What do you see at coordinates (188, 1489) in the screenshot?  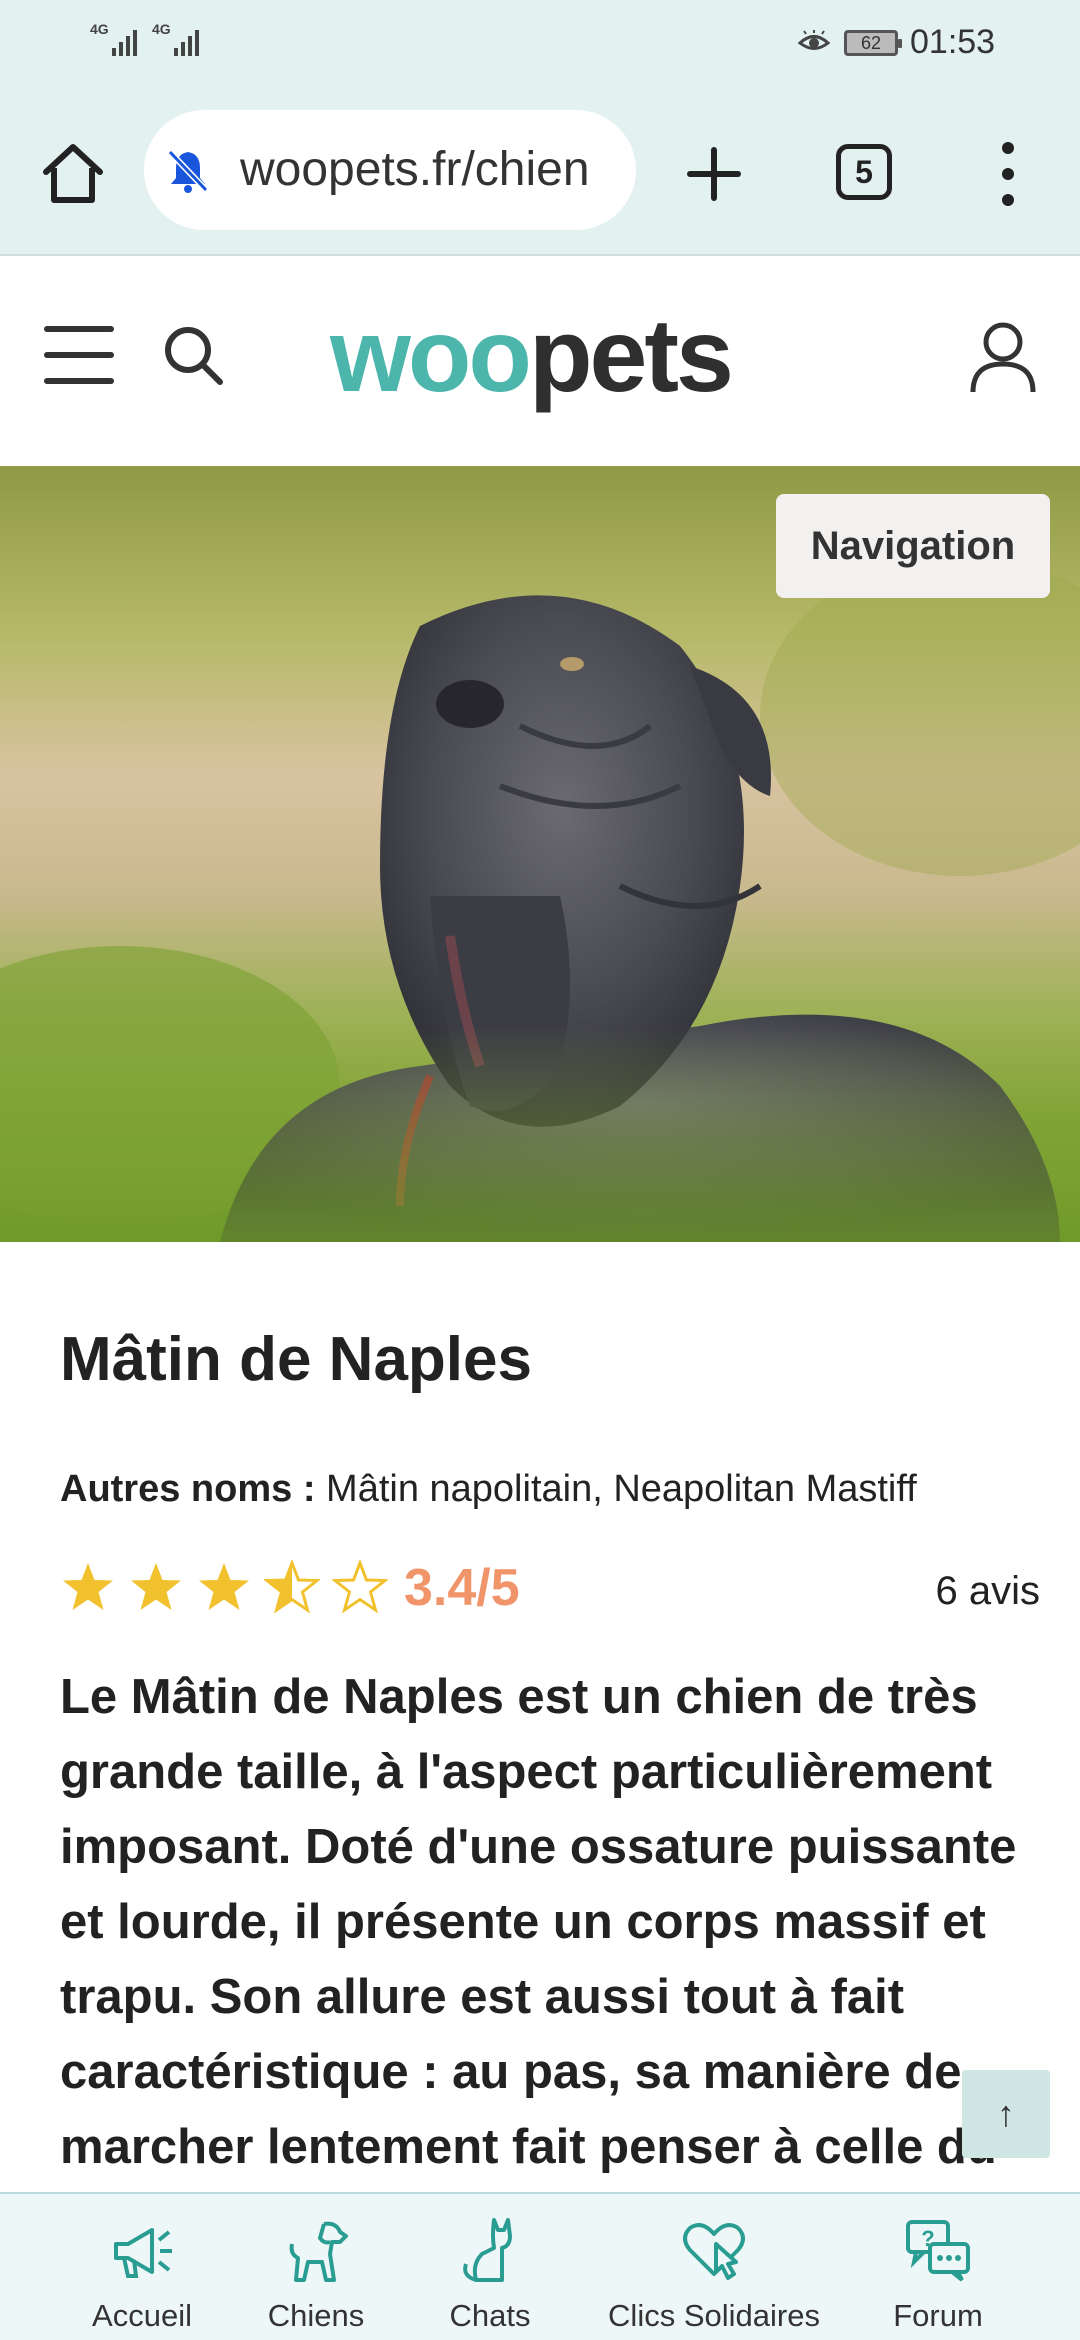 I see `other-names-label: Autres noms :` at bounding box center [188, 1489].